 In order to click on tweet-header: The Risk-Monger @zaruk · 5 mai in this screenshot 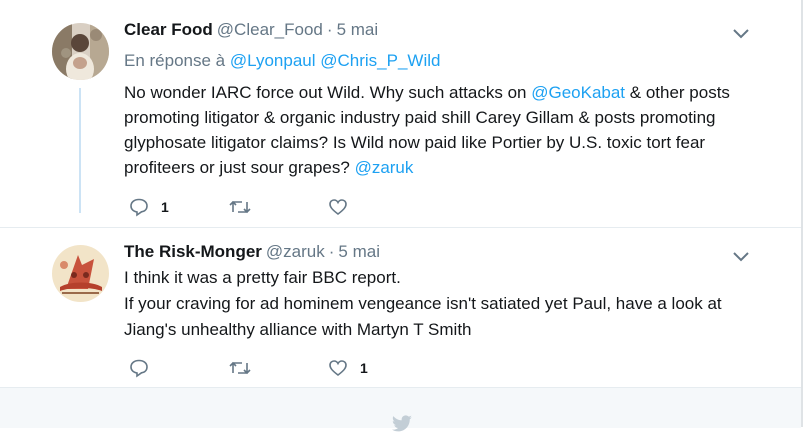, I will do `click(252, 252)`.